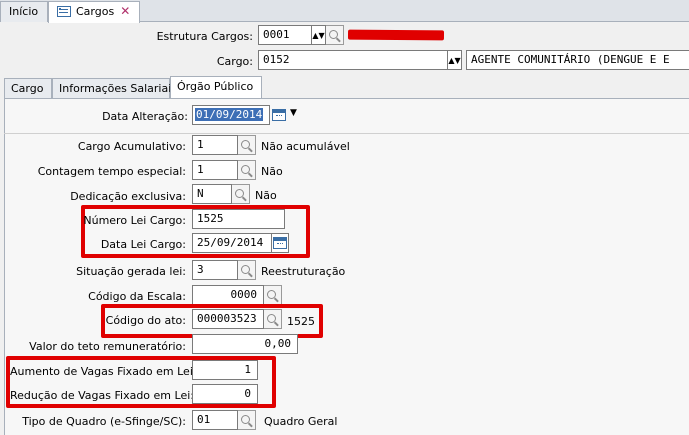 Image resolution: width=689 pixels, height=435 pixels. What do you see at coordinates (353, 60) in the screenshot?
I see `cargo-input: 0152` at bounding box center [353, 60].